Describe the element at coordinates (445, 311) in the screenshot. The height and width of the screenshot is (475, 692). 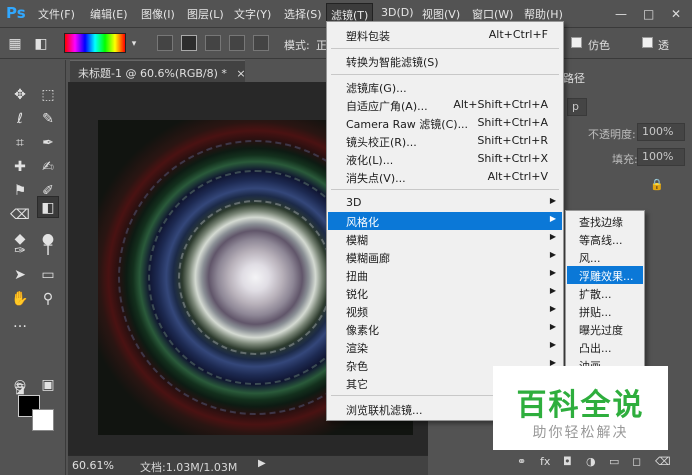
I see `menu-item-video: 视频 ▶` at that location.